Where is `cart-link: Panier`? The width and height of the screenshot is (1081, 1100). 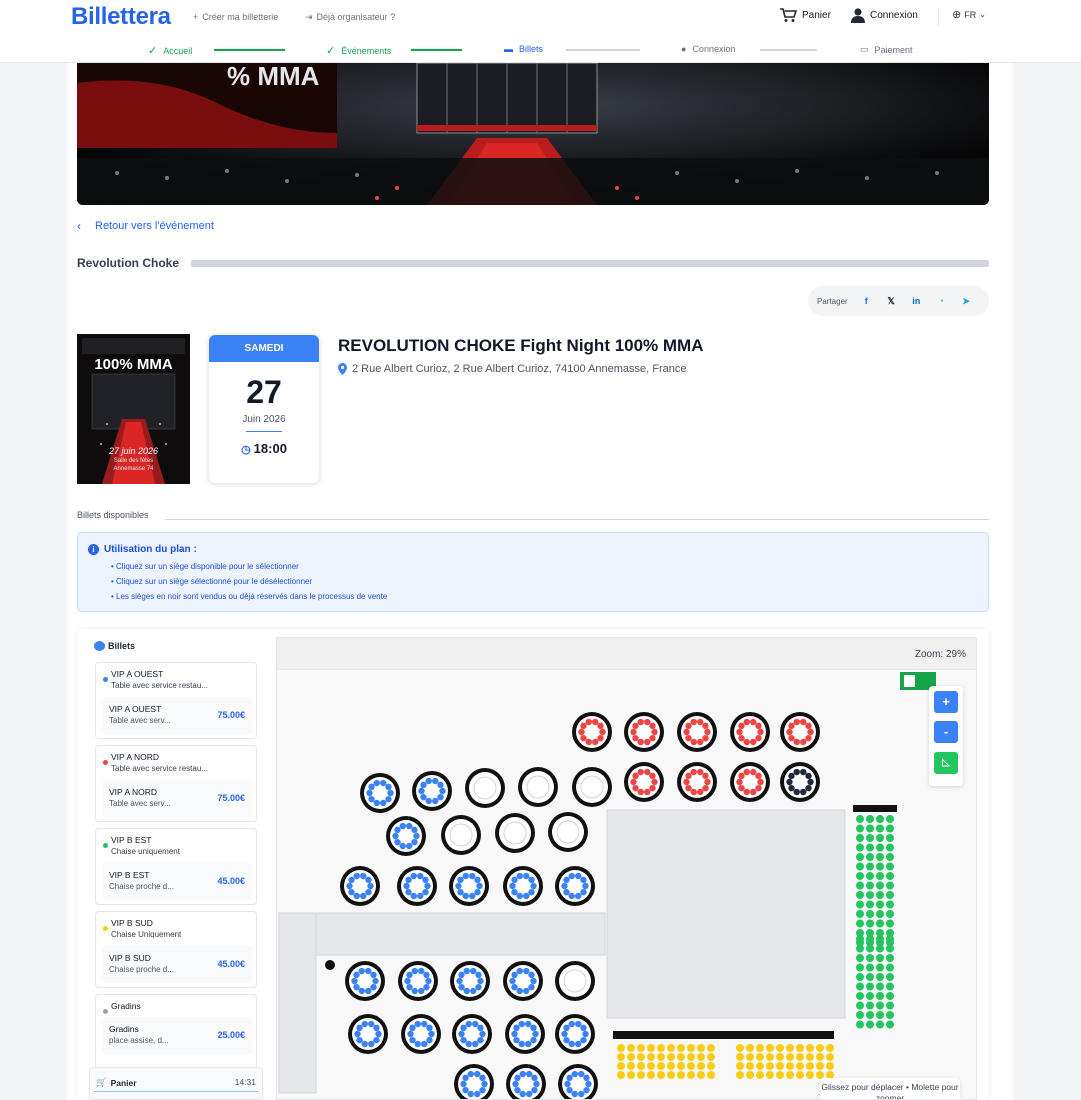 cart-link: Panier is located at coordinates (805, 15).